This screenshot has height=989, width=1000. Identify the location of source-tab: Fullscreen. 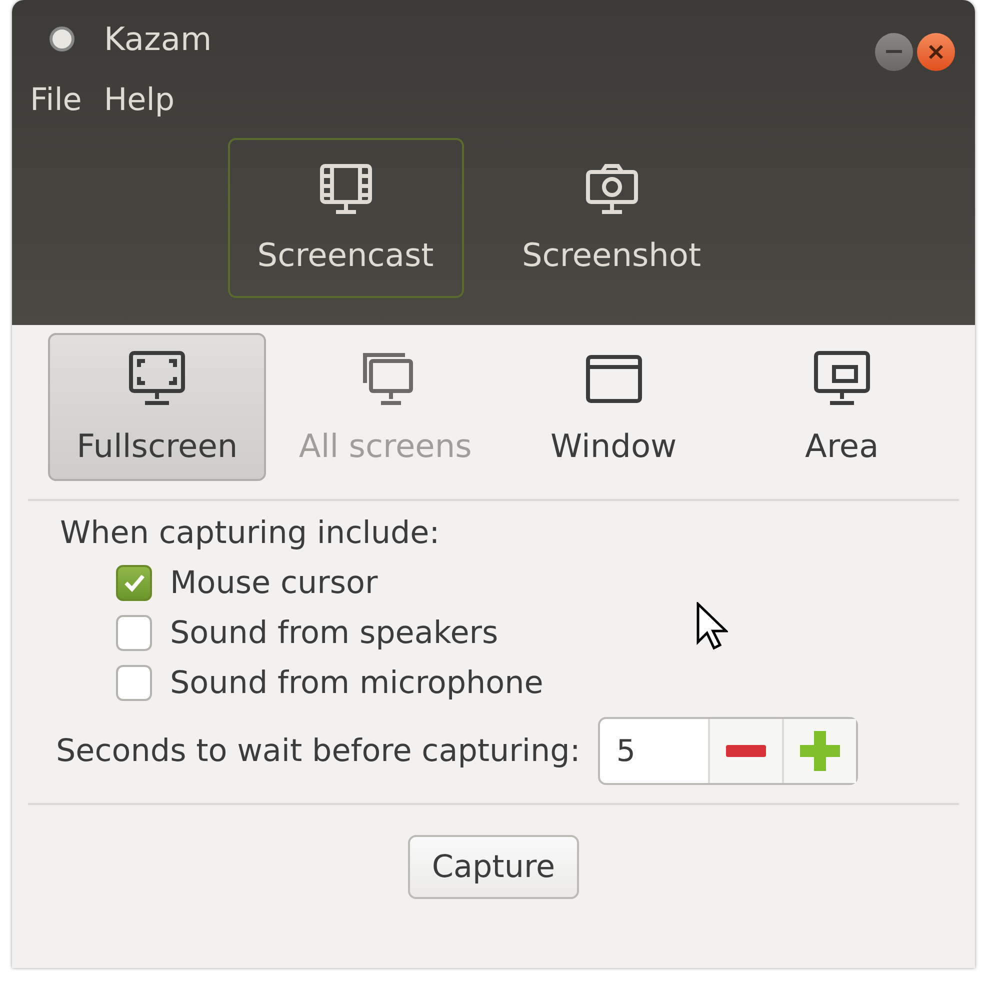
(157, 407).